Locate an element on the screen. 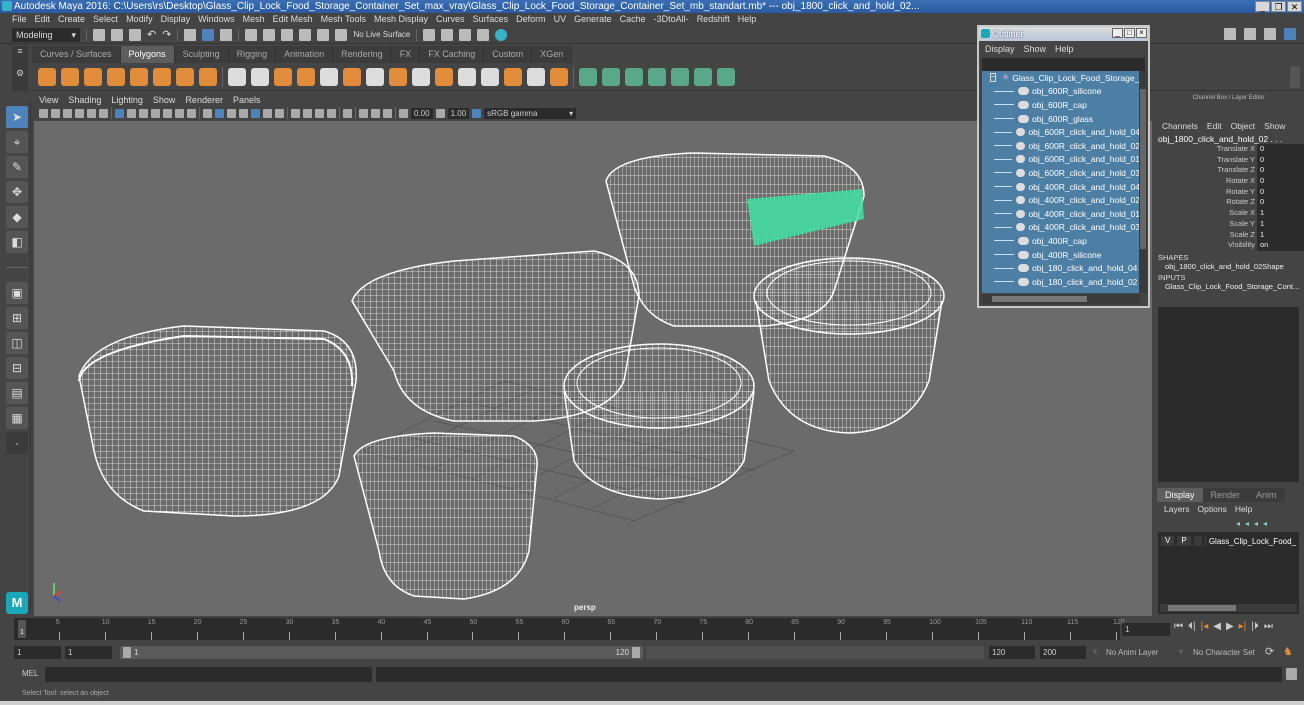 The height and width of the screenshot is (705, 1304). character-set-dropdown: No Character Set is located at coordinates (1225, 652).